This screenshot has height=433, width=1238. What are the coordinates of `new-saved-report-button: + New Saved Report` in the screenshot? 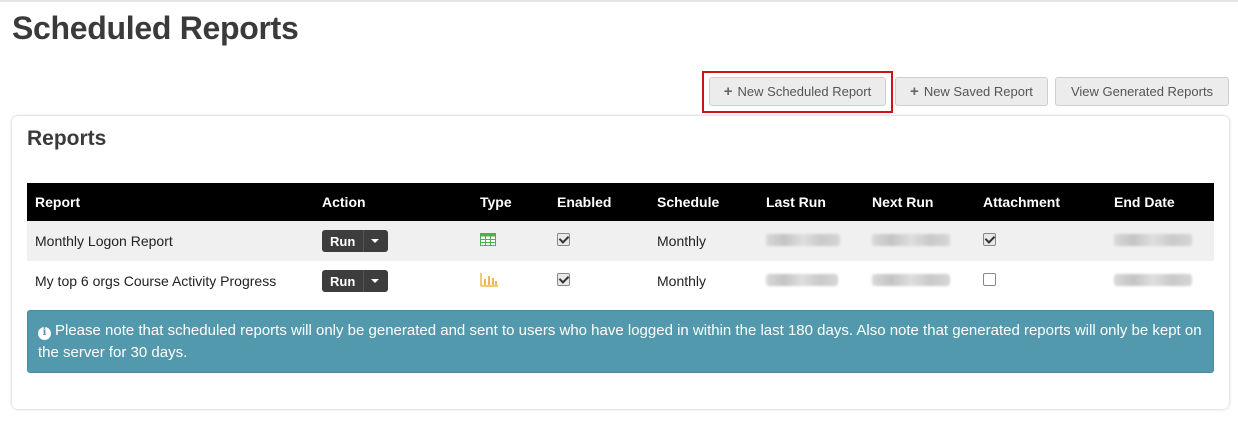 It's located at (971, 91).